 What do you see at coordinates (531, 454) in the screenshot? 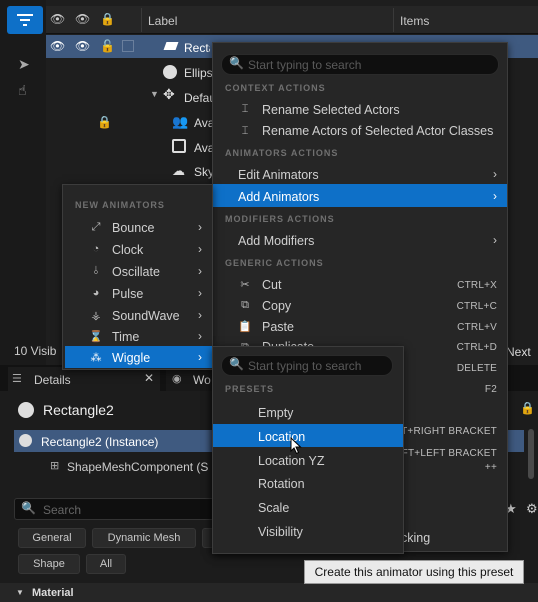
I see `scrollbar` at bounding box center [531, 454].